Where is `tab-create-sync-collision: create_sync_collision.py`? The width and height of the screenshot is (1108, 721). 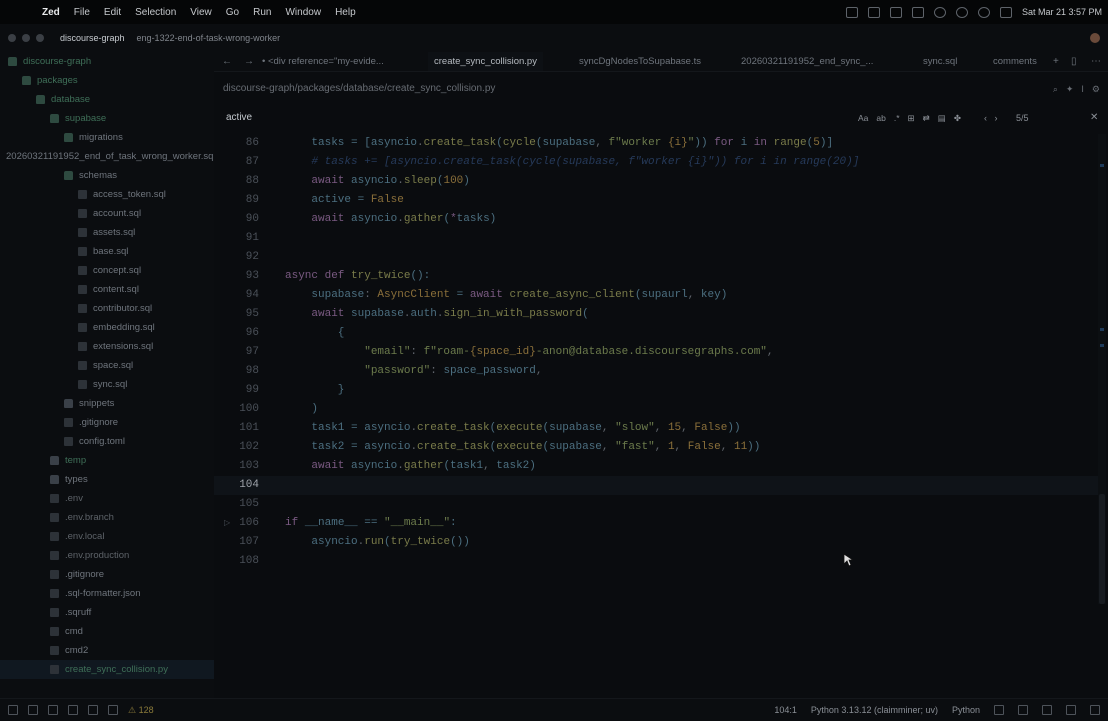 tab-create-sync-collision: create_sync_collision.py is located at coordinates (485, 61).